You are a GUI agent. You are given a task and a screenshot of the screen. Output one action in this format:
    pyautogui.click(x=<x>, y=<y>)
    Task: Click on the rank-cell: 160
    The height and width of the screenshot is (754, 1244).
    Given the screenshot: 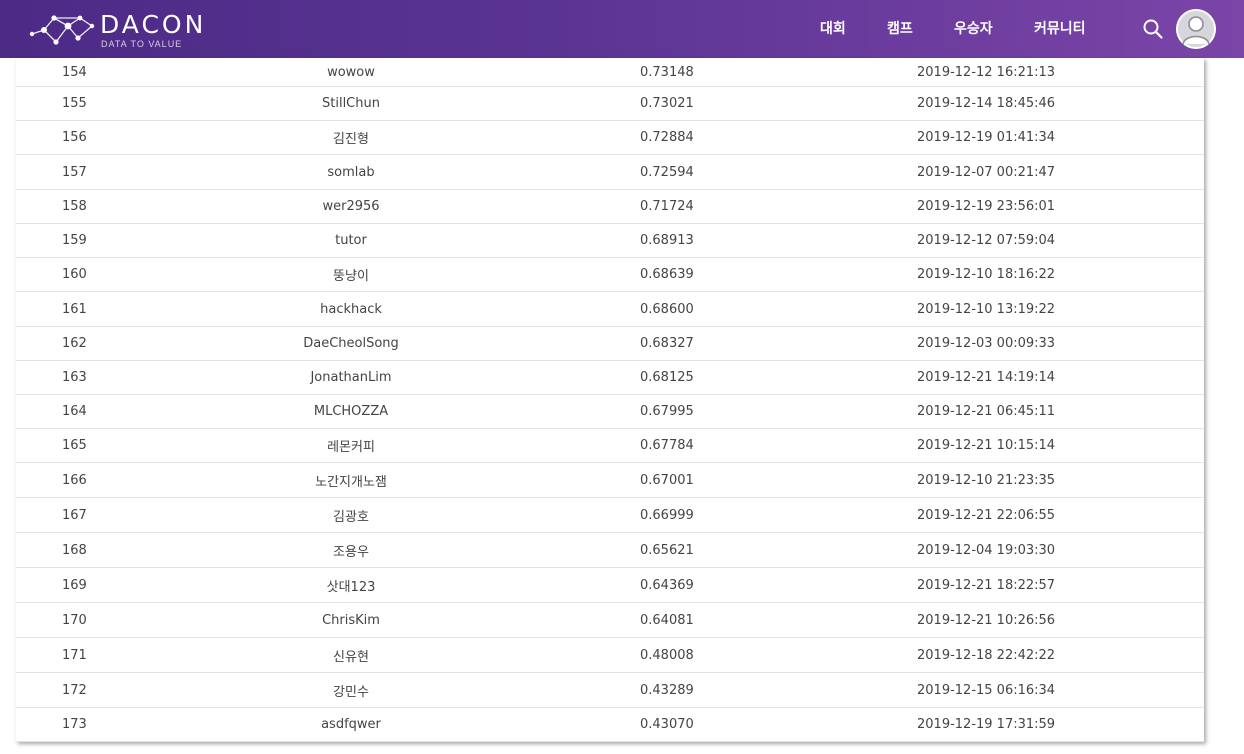 What is the action you would take?
    pyautogui.click(x=74, y=274)
    